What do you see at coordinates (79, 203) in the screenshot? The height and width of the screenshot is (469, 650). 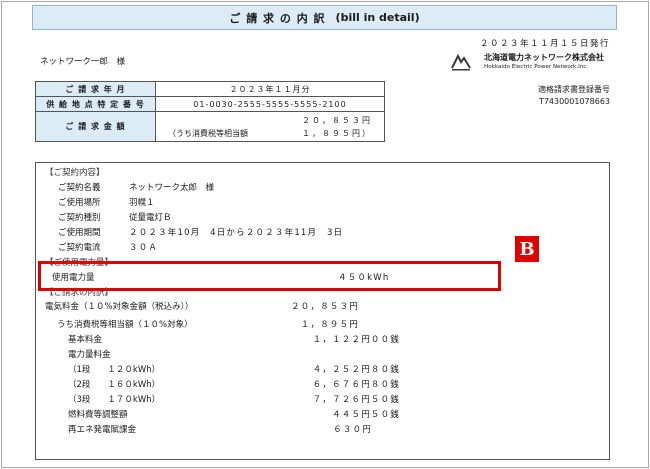 I see `contract-label: ご使用場所` at bounding box center [79, 203].